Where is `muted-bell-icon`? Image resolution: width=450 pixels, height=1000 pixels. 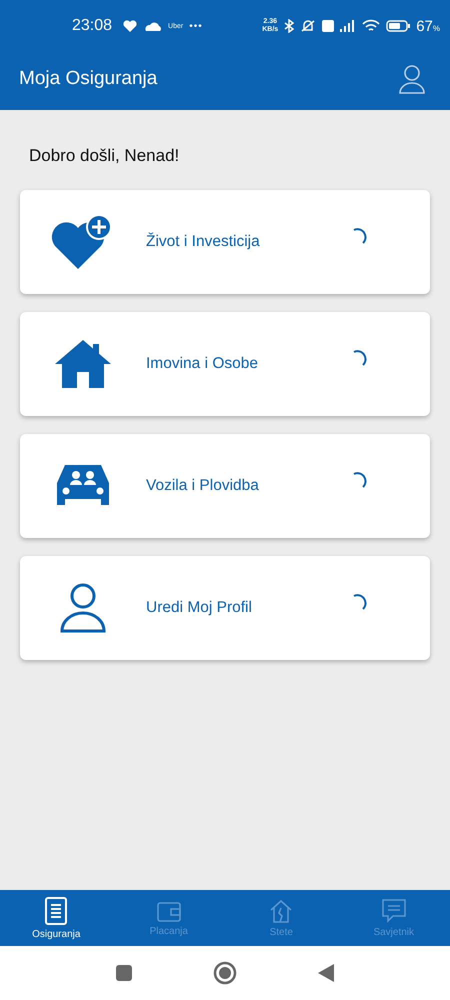 muted-bell-icon is located at coordinates (308, 26).